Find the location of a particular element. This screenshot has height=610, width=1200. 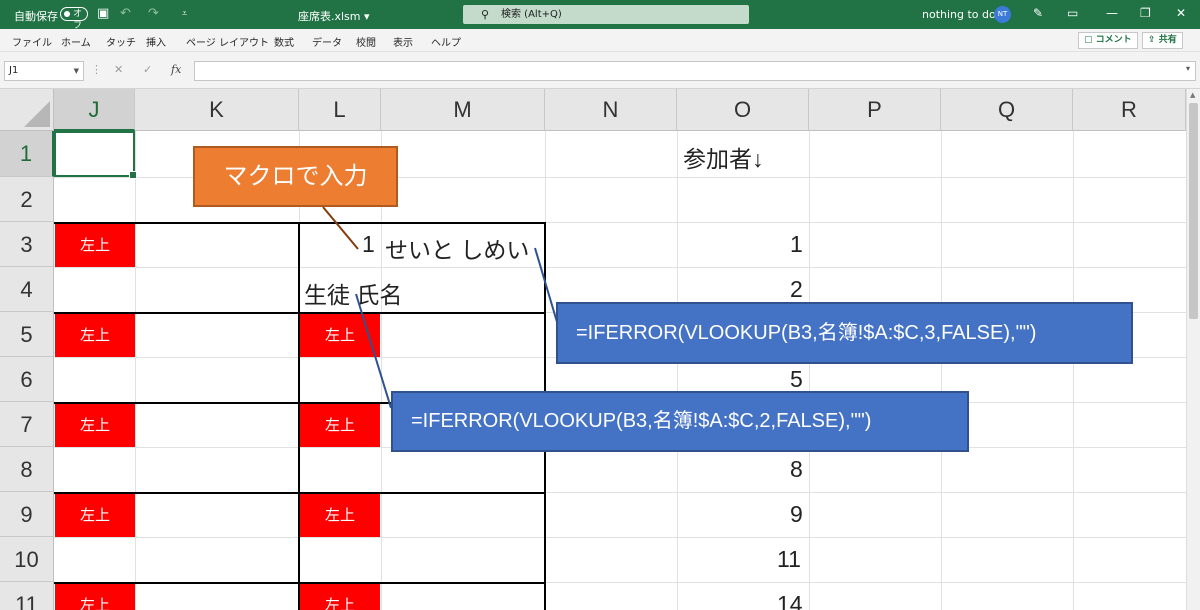

column-header-o: O is located at coordinates (743, 110).